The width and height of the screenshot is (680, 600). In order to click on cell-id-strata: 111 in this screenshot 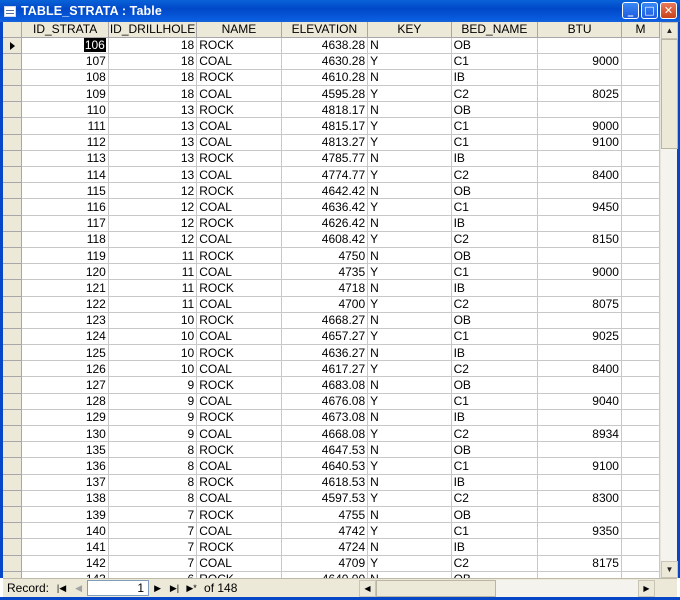, I will do `click(65, 126)`.